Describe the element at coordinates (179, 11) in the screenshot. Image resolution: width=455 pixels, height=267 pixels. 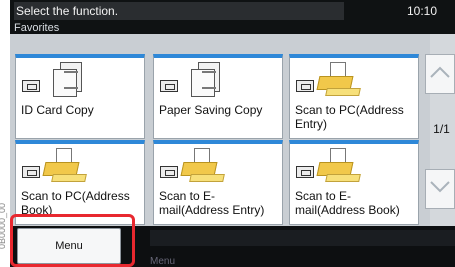
I see `status-message: Select the function.` at that location.